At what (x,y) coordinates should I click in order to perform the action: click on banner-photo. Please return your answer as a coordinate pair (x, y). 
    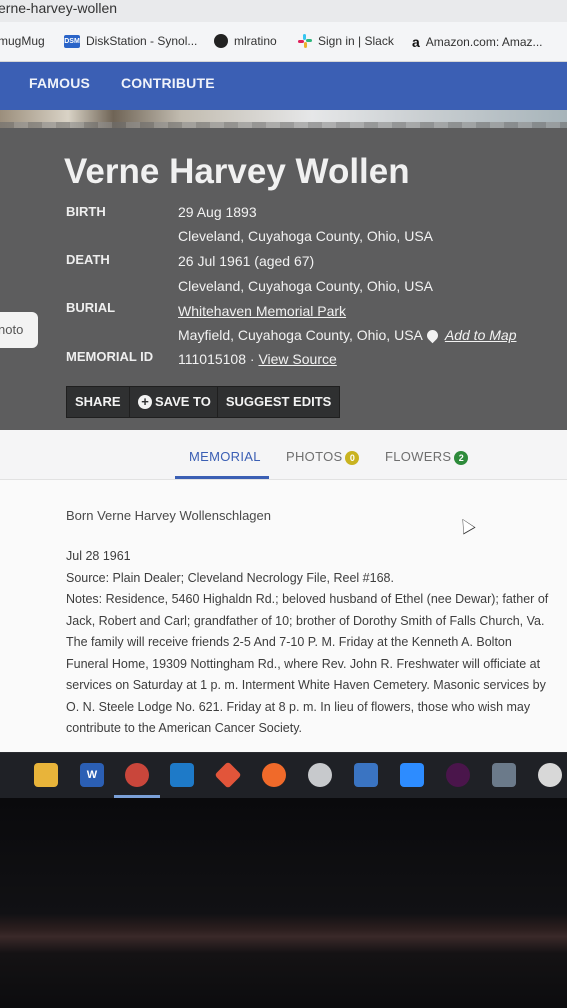
    Looking at the image, I should click on (283, 119).